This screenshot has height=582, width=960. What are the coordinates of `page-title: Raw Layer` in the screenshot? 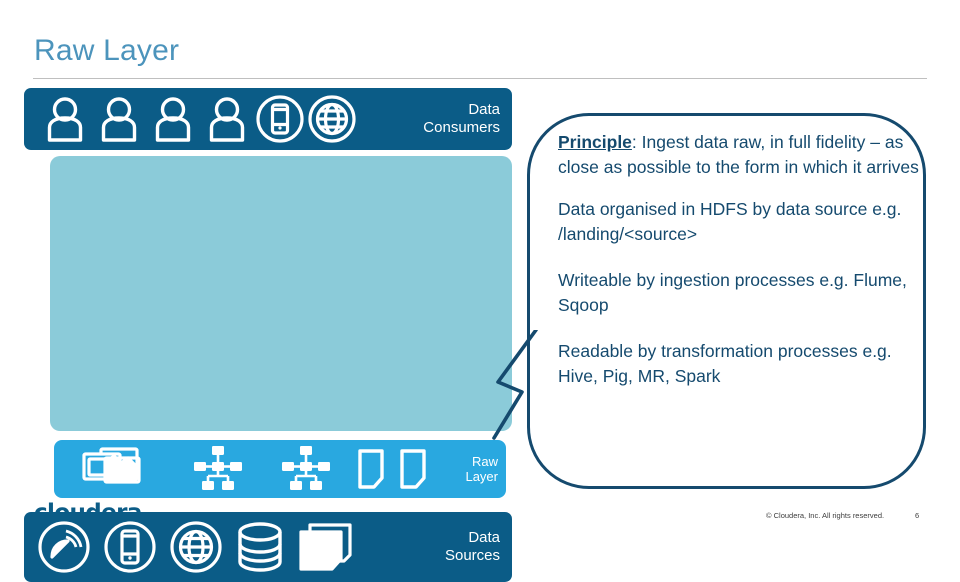 It's located at (107, 50).